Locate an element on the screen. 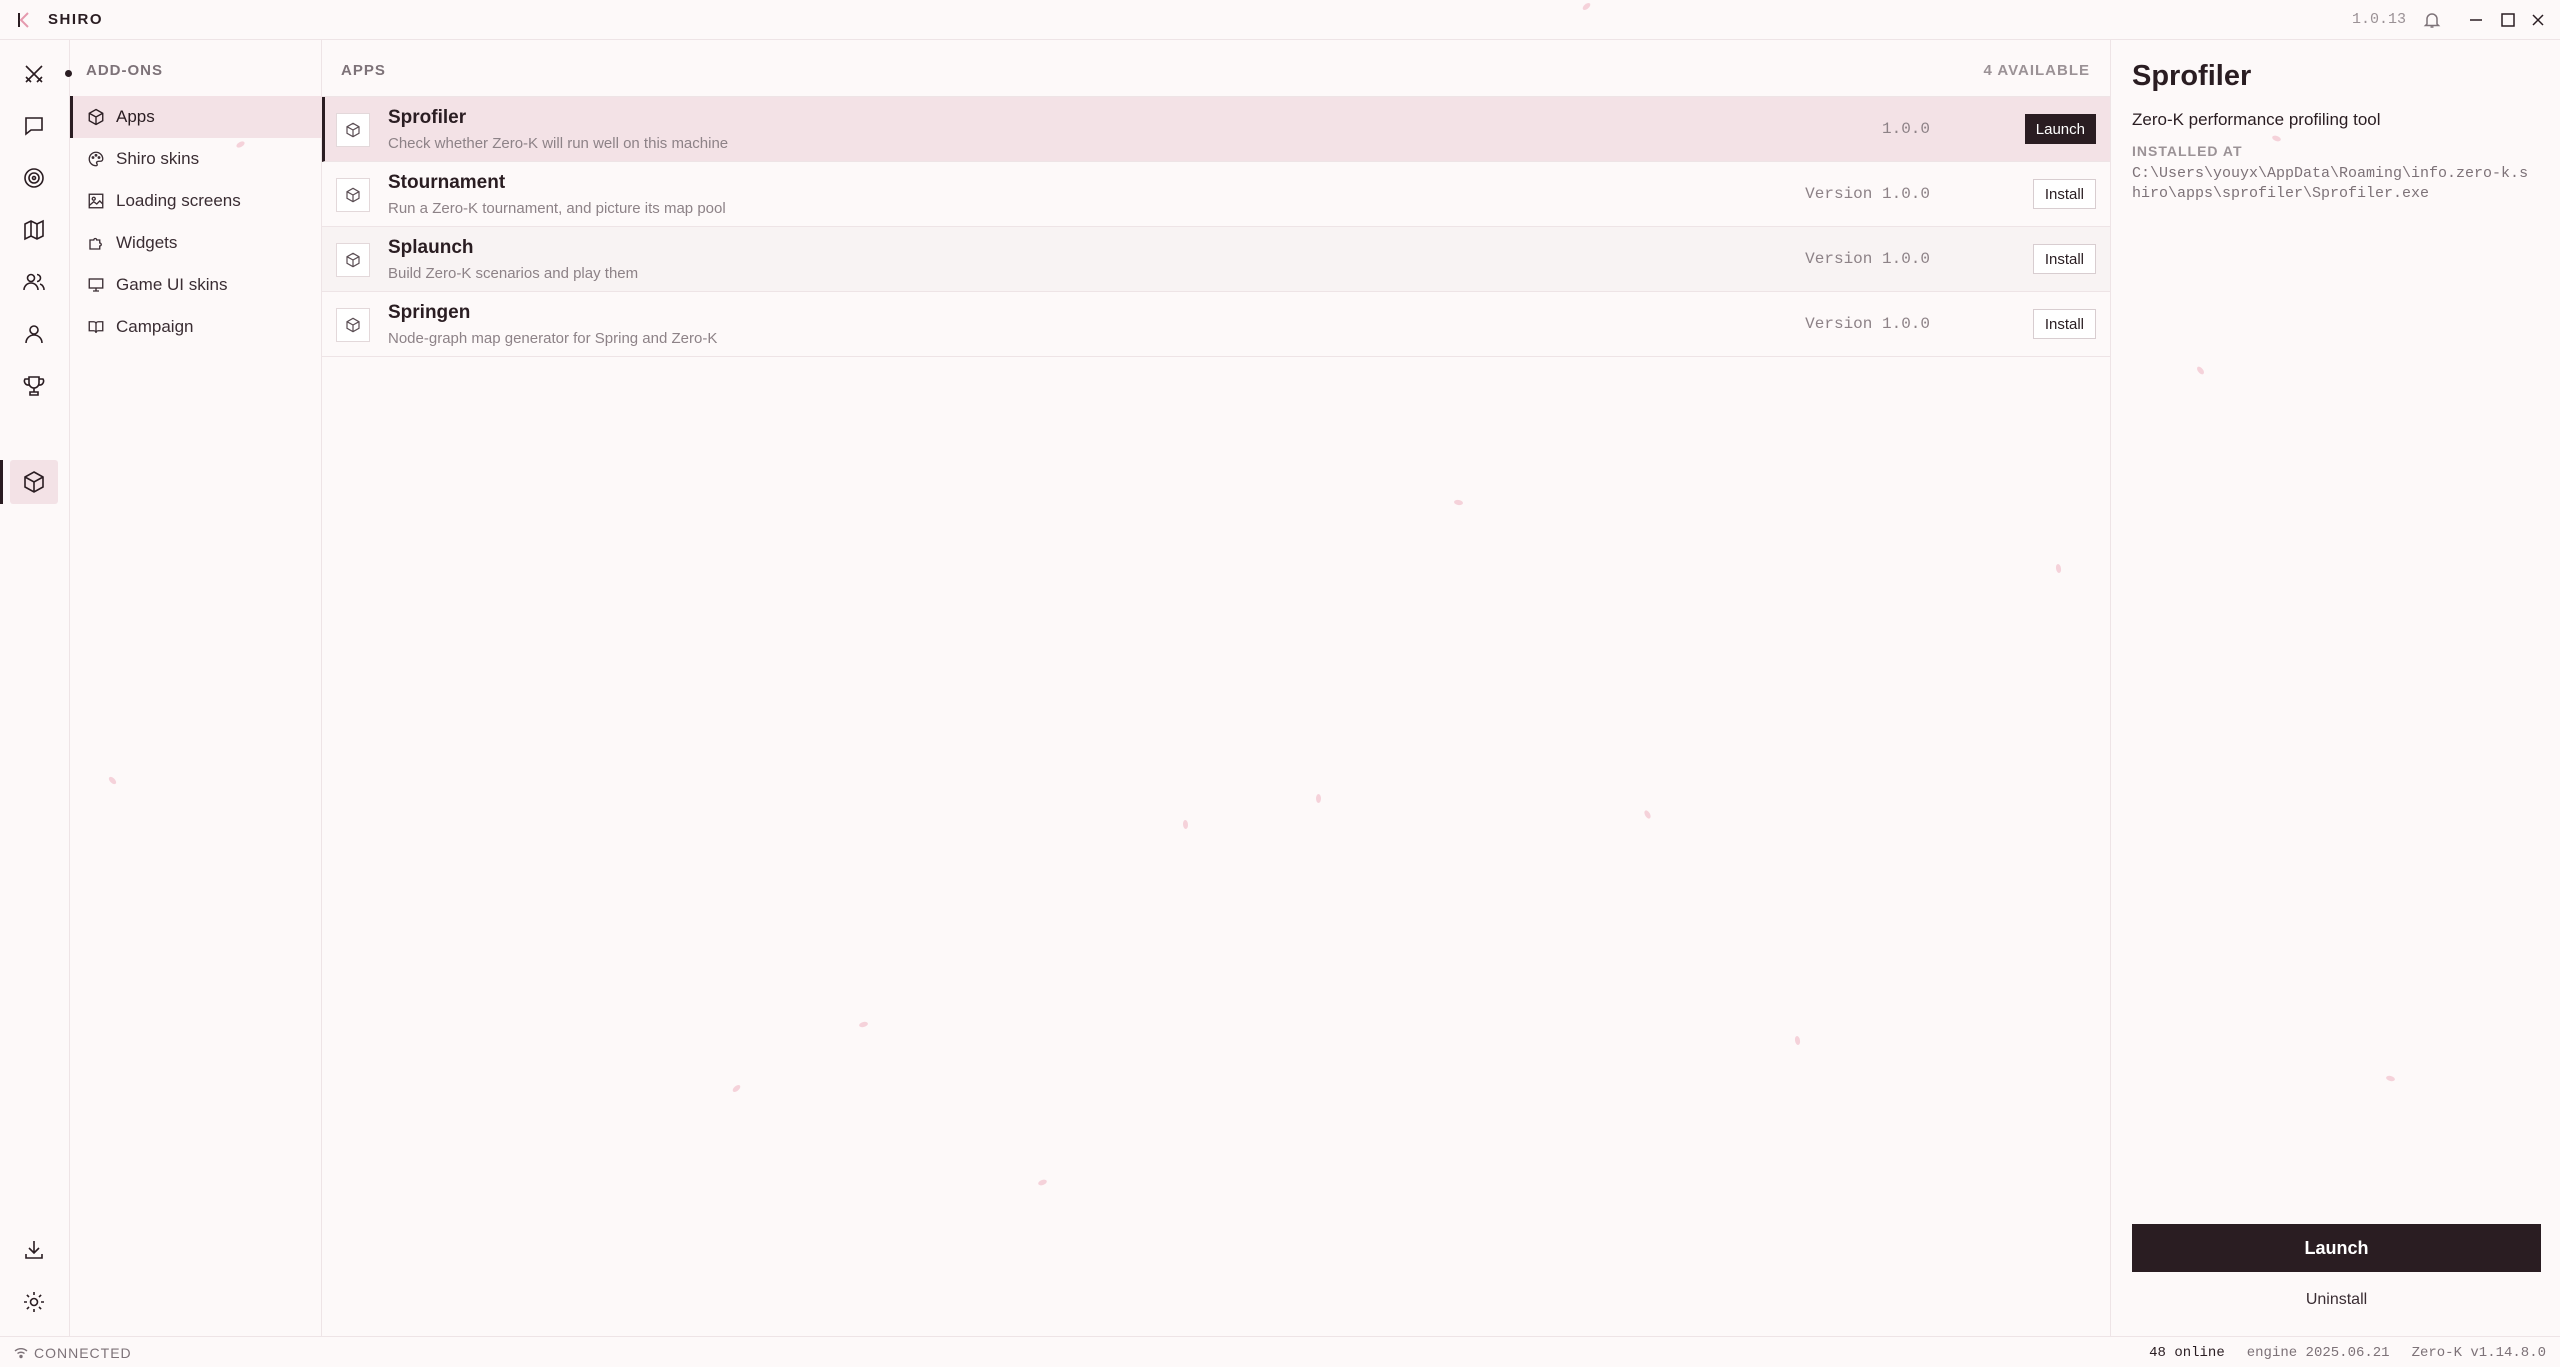  sidebar-item-apps: Apps is located at coordinates (196, 117).